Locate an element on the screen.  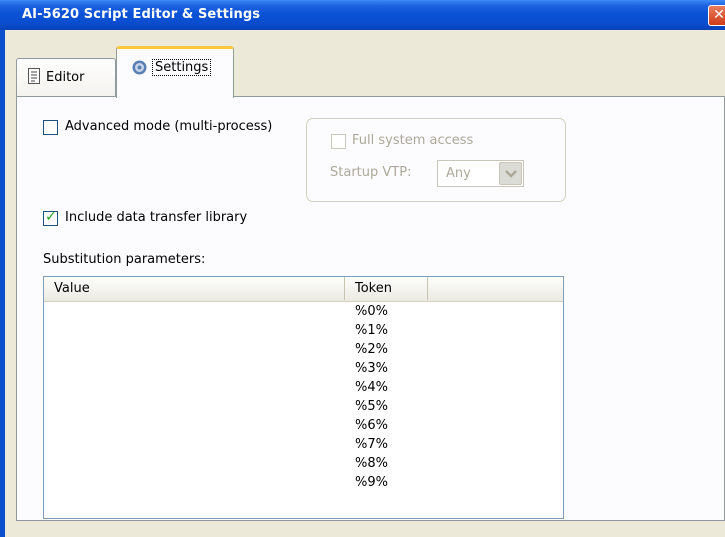
table-row: %9% is located at coordinates (395, 483).